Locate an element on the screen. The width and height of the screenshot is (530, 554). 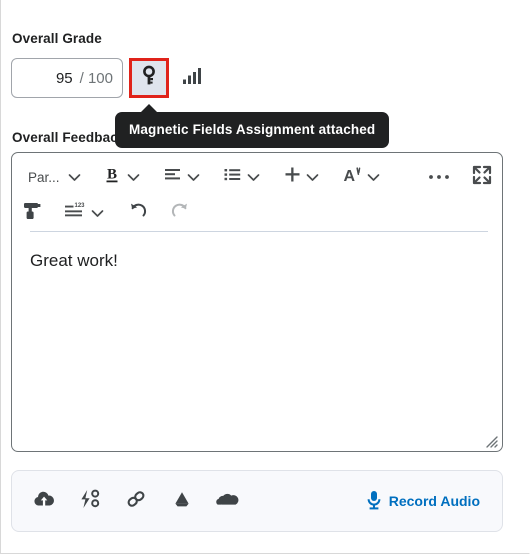
grade-denominator: / 100 is located at coordinates (96, 78).